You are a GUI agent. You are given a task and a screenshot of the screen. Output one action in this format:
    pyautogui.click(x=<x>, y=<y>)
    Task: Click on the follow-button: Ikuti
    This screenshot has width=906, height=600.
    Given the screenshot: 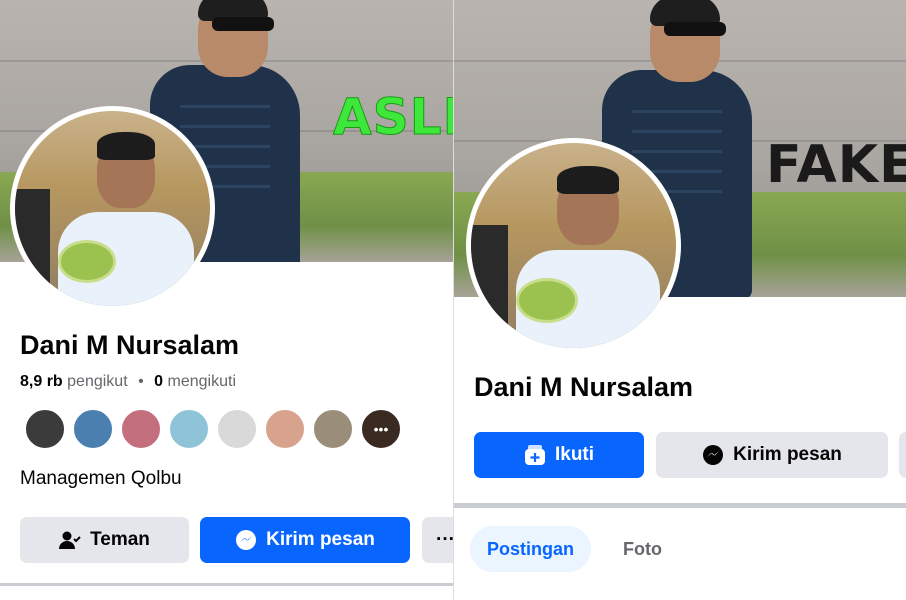 What is the action you would take?
    pyautogui.click(x=559, y=455)
    